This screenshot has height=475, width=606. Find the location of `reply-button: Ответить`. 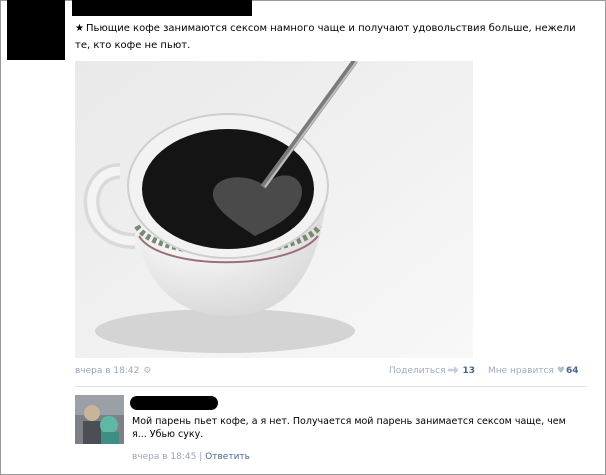

reply-button: Ответить is located at coordinates (227, 457).